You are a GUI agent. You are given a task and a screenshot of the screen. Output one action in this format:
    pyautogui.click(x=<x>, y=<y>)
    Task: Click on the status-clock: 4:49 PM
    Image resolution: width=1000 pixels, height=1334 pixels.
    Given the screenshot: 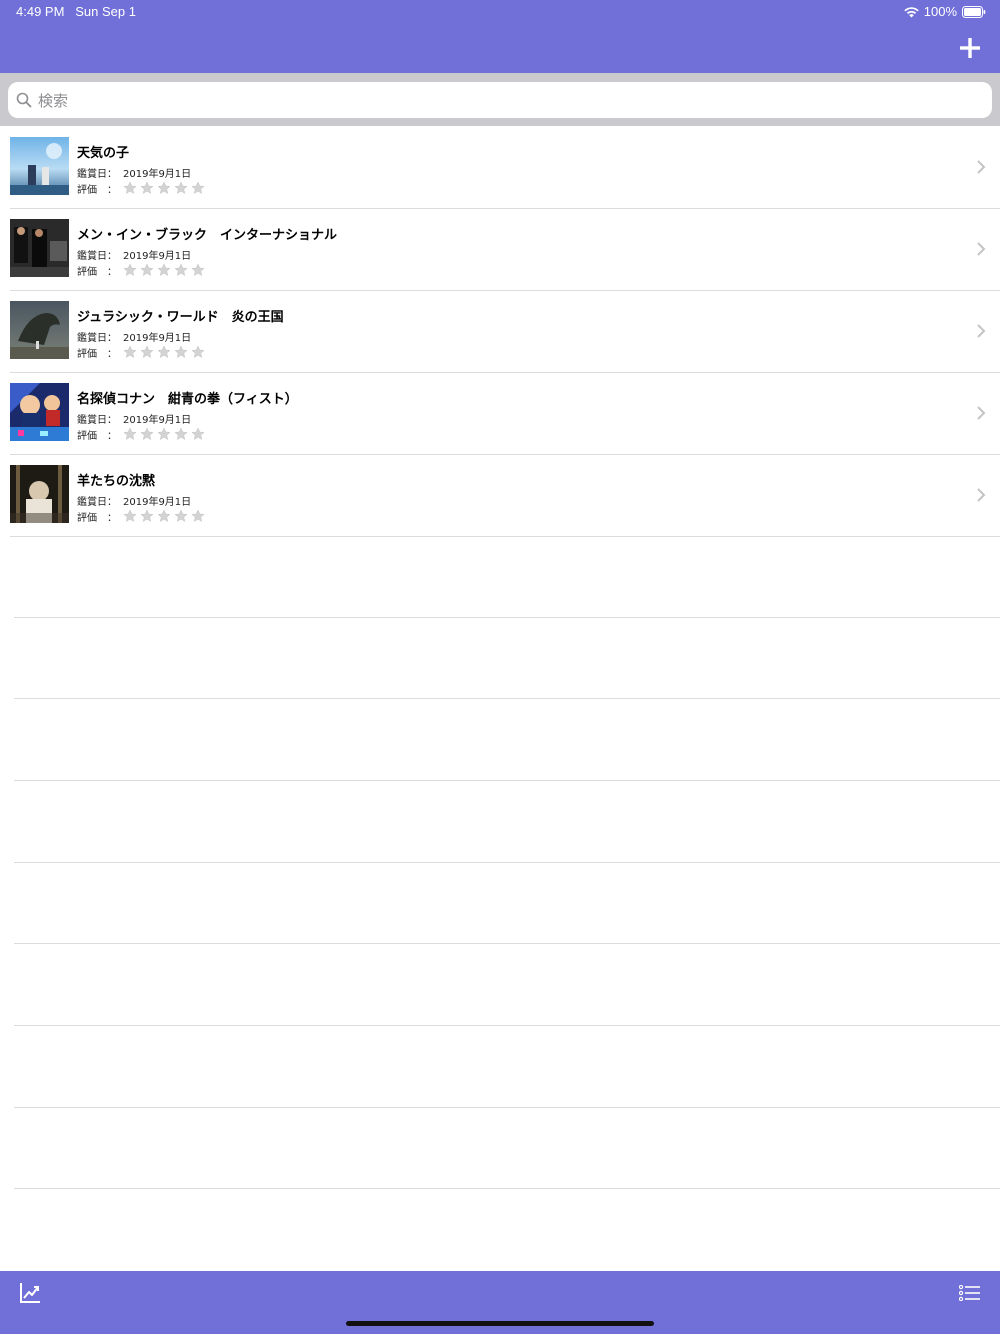 What is the action you would take?
    pyautogui.click(x=40, y=11)
    